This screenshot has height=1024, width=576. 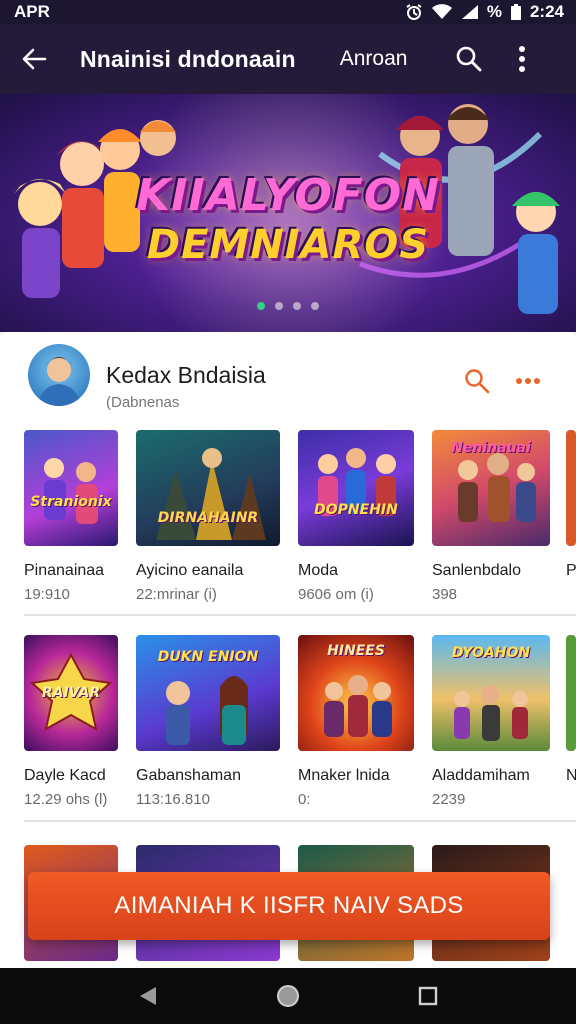 I want to click on primary-action-button: AIMANIAH K IISFR NAIV SADS, so click(x=289, y=906).